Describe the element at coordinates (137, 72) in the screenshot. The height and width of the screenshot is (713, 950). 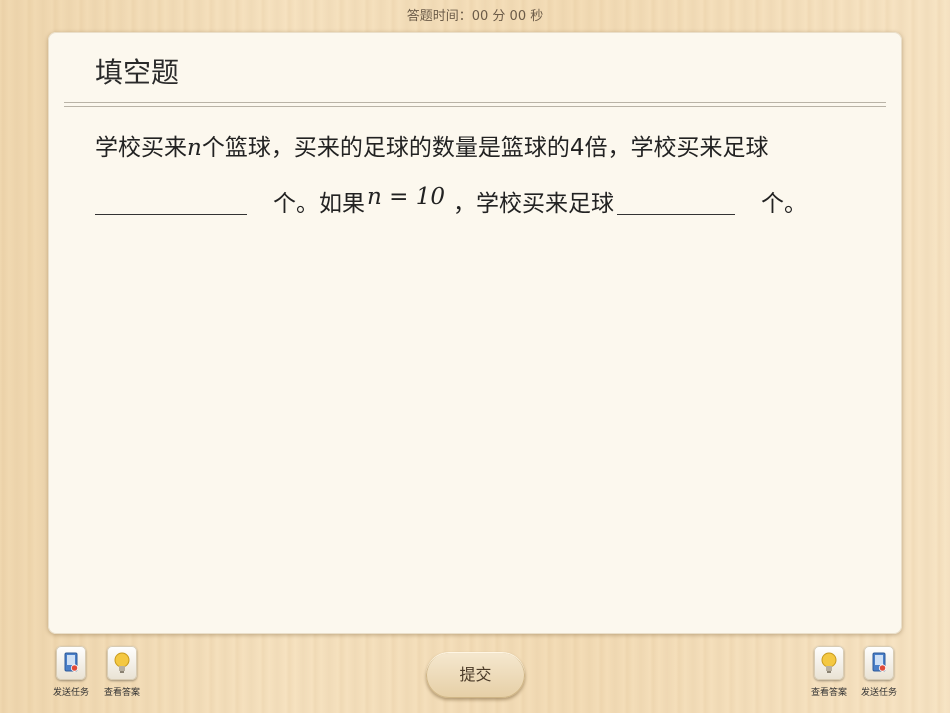
I see `question-type-title: 填空题` at that location.